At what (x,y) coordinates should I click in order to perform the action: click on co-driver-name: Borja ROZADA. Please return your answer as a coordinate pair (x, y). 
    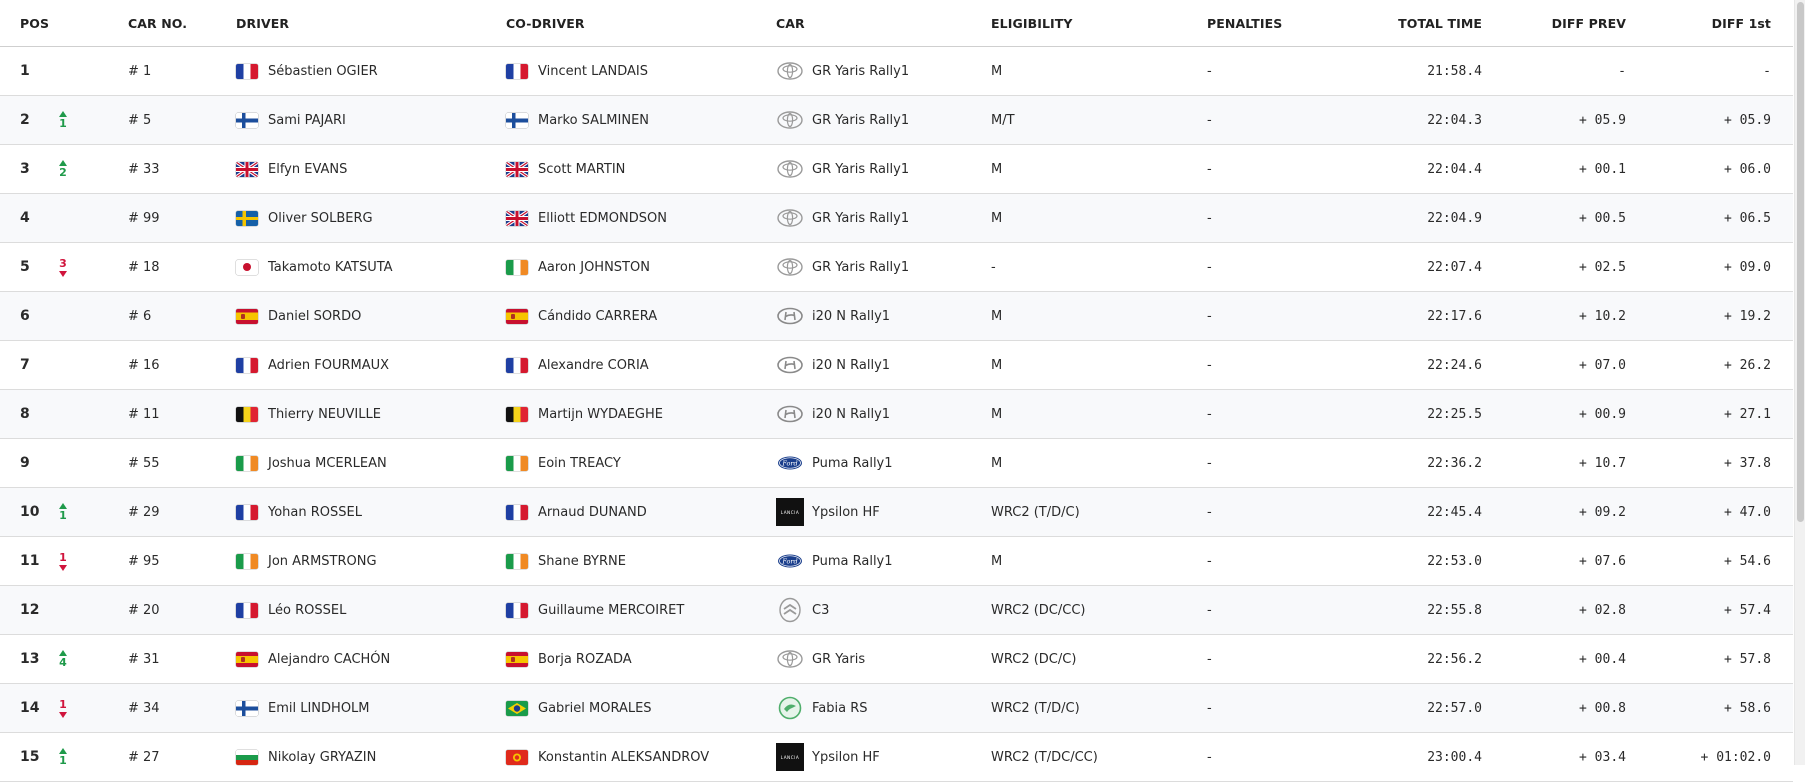
    Looking at the image, I should click on (585, 659).